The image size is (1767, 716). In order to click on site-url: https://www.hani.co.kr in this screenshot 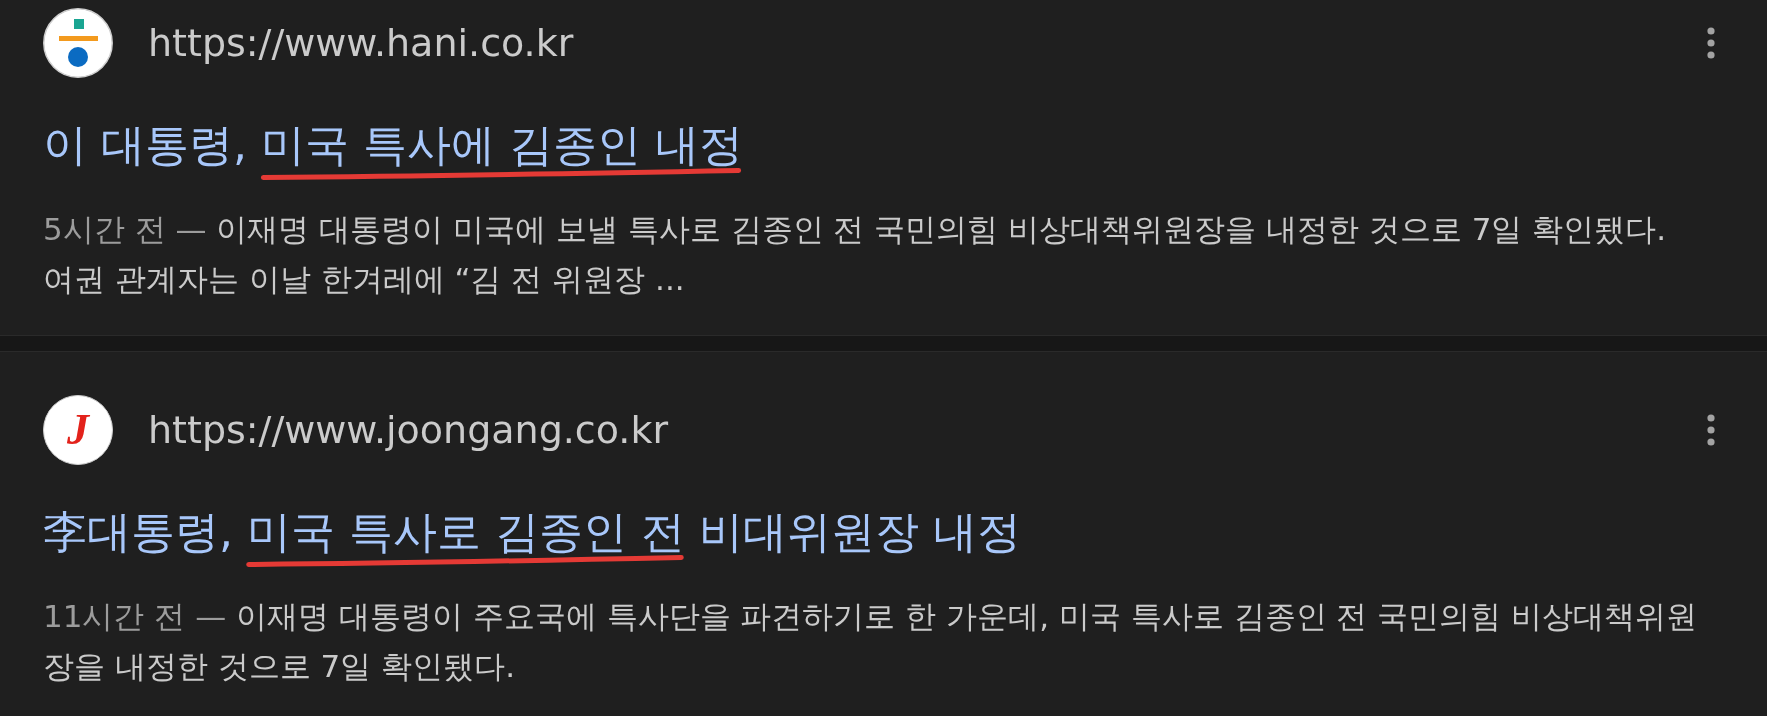, I will do `click(361, 43)`.